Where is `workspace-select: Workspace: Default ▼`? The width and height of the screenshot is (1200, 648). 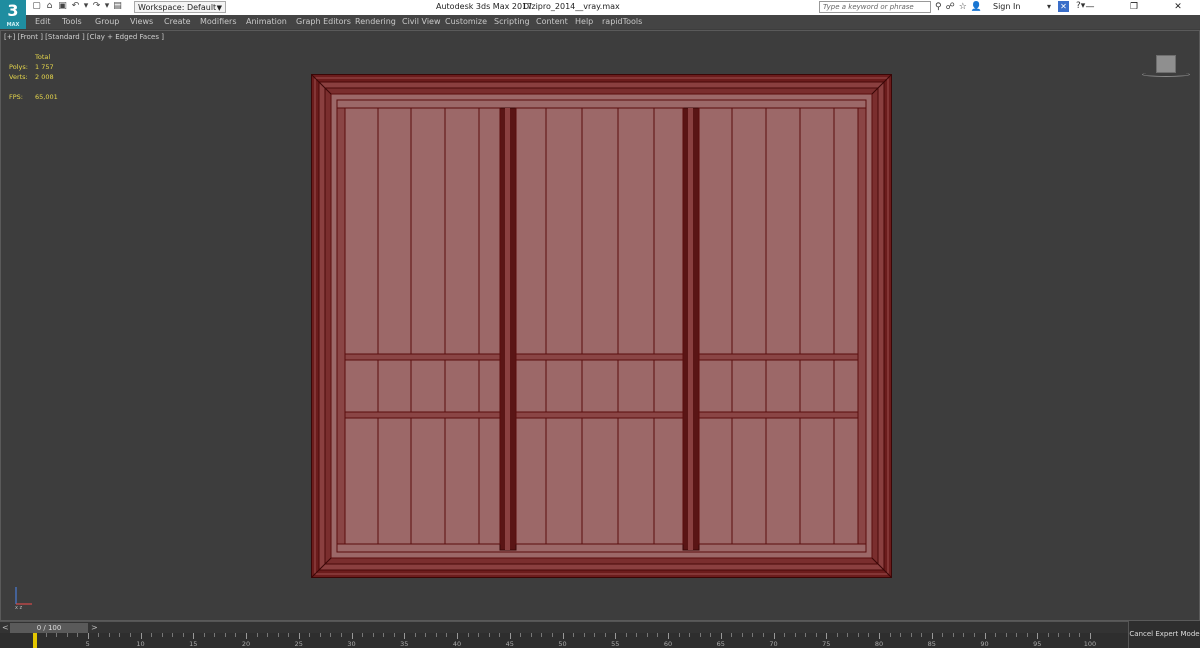 workspace-select: Workspace: Default ▼ is located at coordinates (180, 7).